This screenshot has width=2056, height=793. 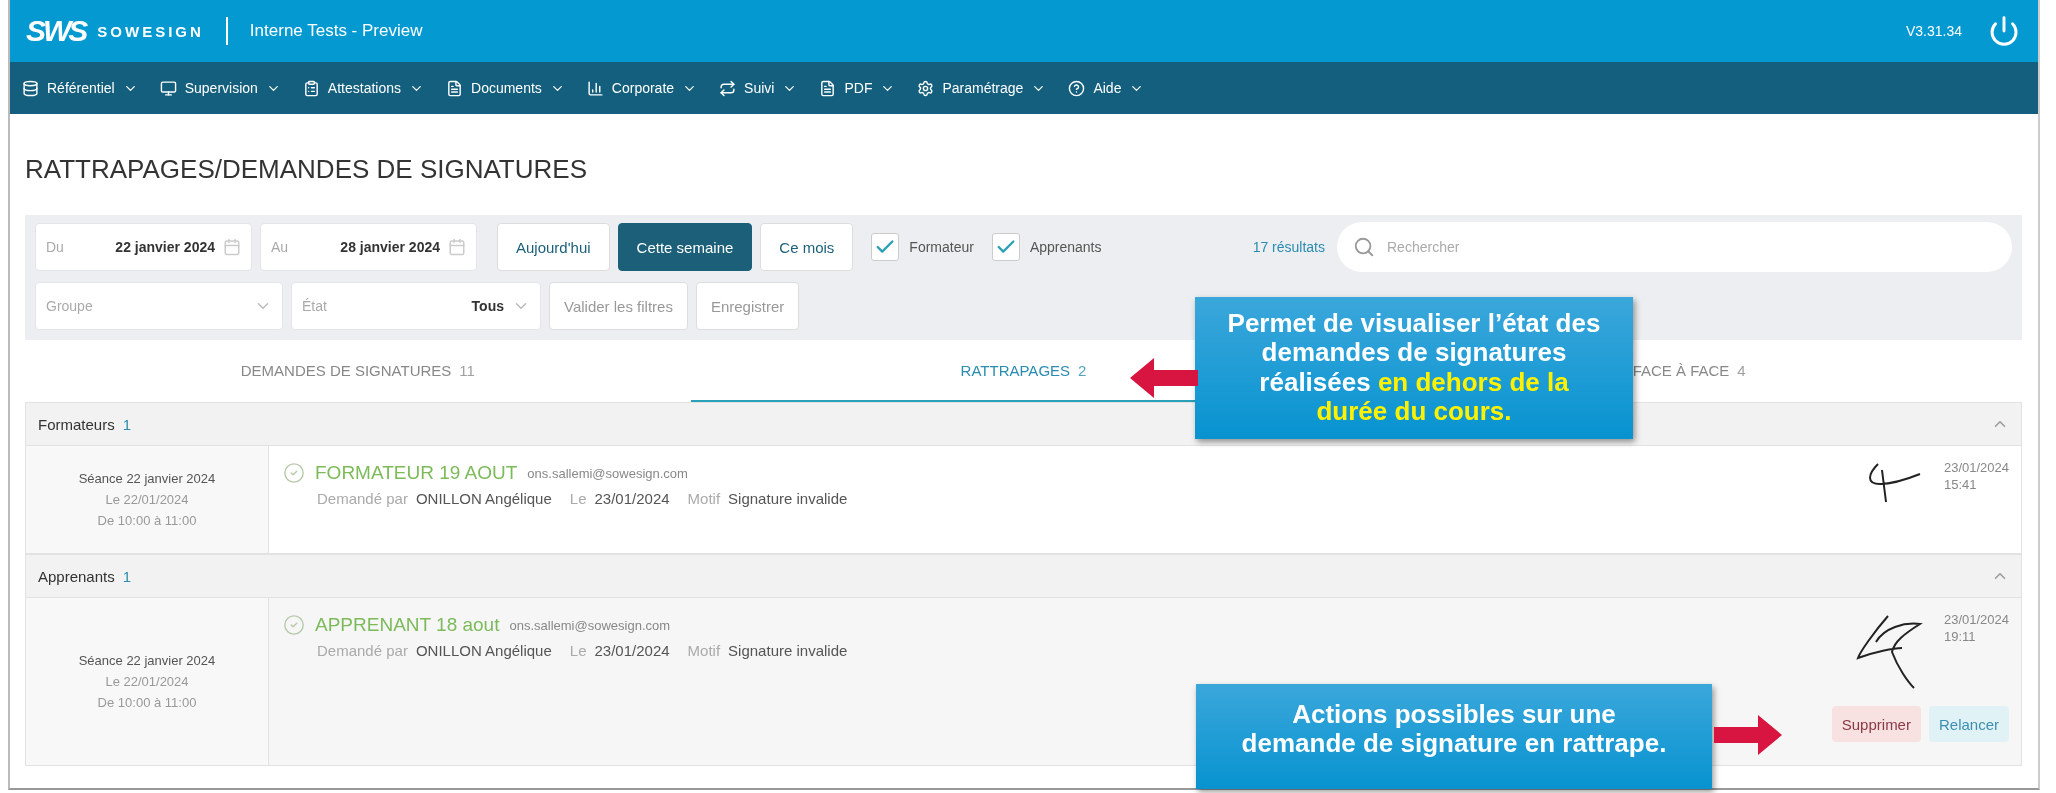 I want to click on version-label: V3.31.34, so click(x=1933, y=31).